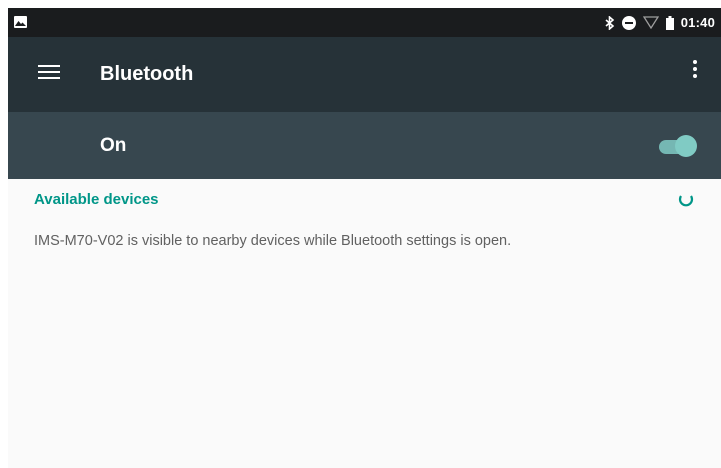 The height and width of the screenshot is (468, 721). What do you see at coordinates (628, 22) in the screenshot?
I see `do-not-disturb-icon` at bounding box center [628, 22].